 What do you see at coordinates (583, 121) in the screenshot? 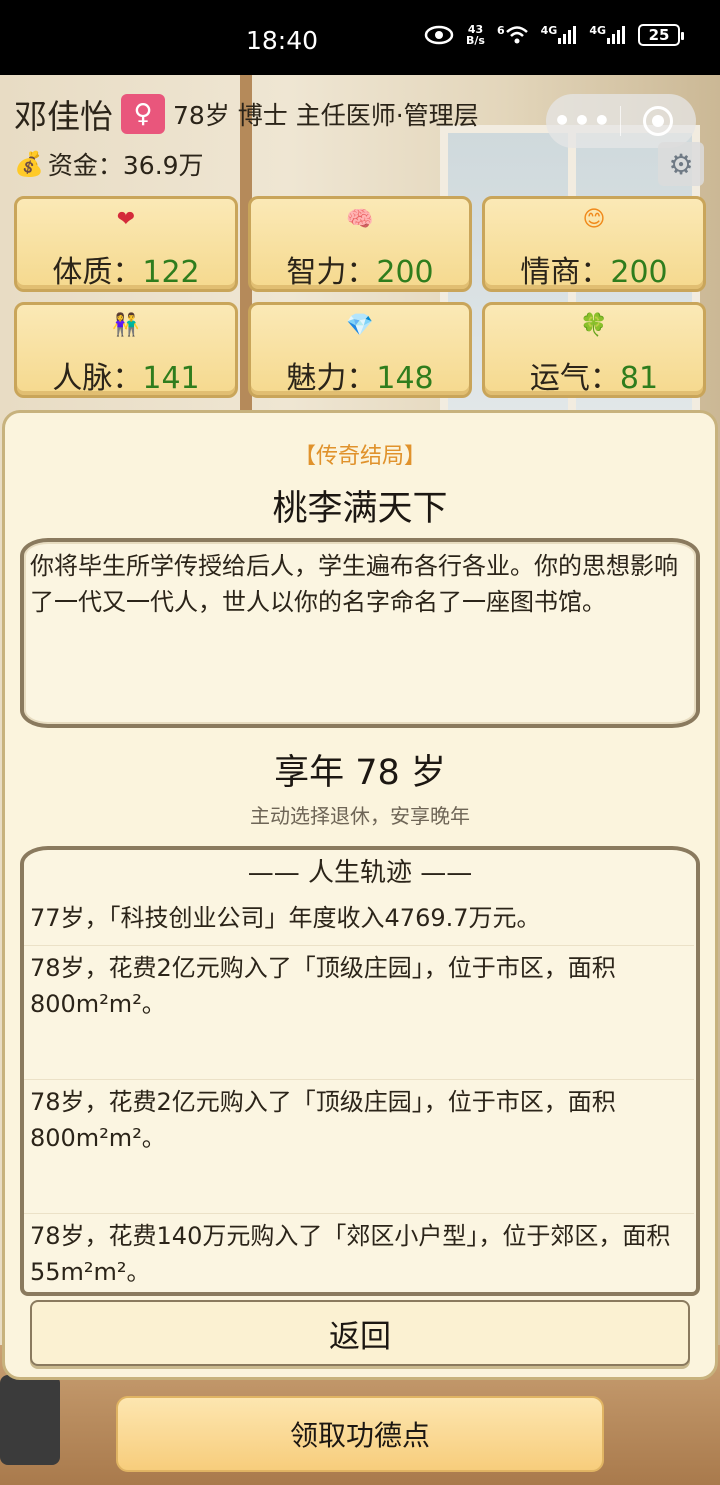
I see `more-menu-icon: •••` at bounding box center [583, 121].